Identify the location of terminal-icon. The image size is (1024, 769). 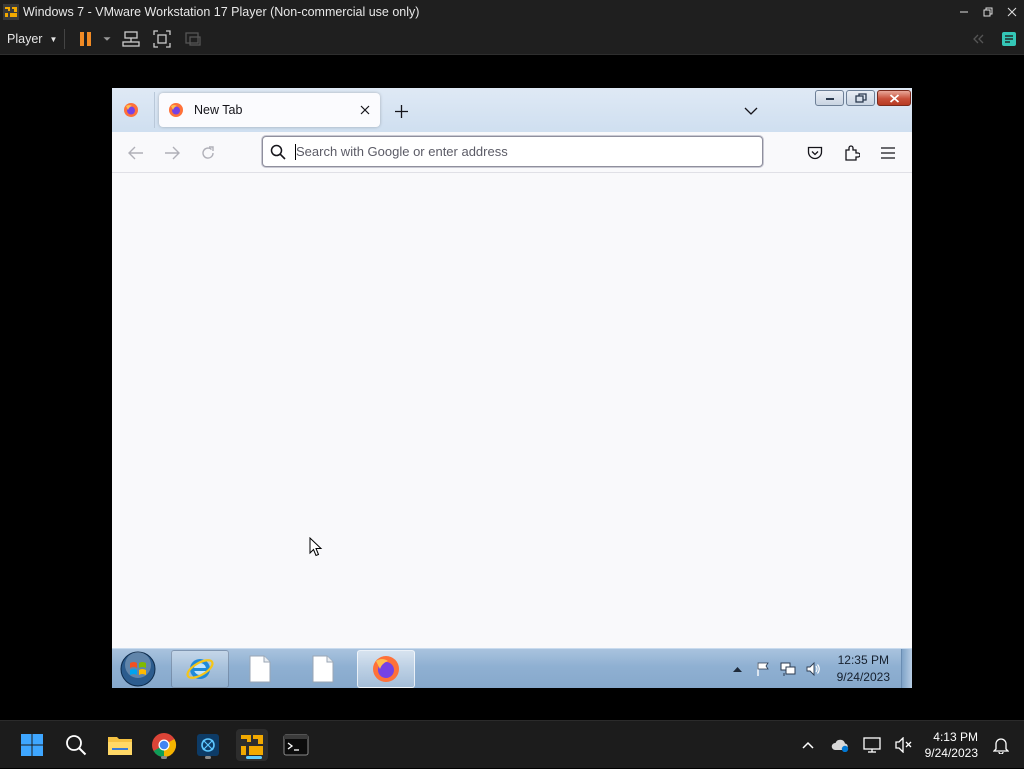
(296, 745).